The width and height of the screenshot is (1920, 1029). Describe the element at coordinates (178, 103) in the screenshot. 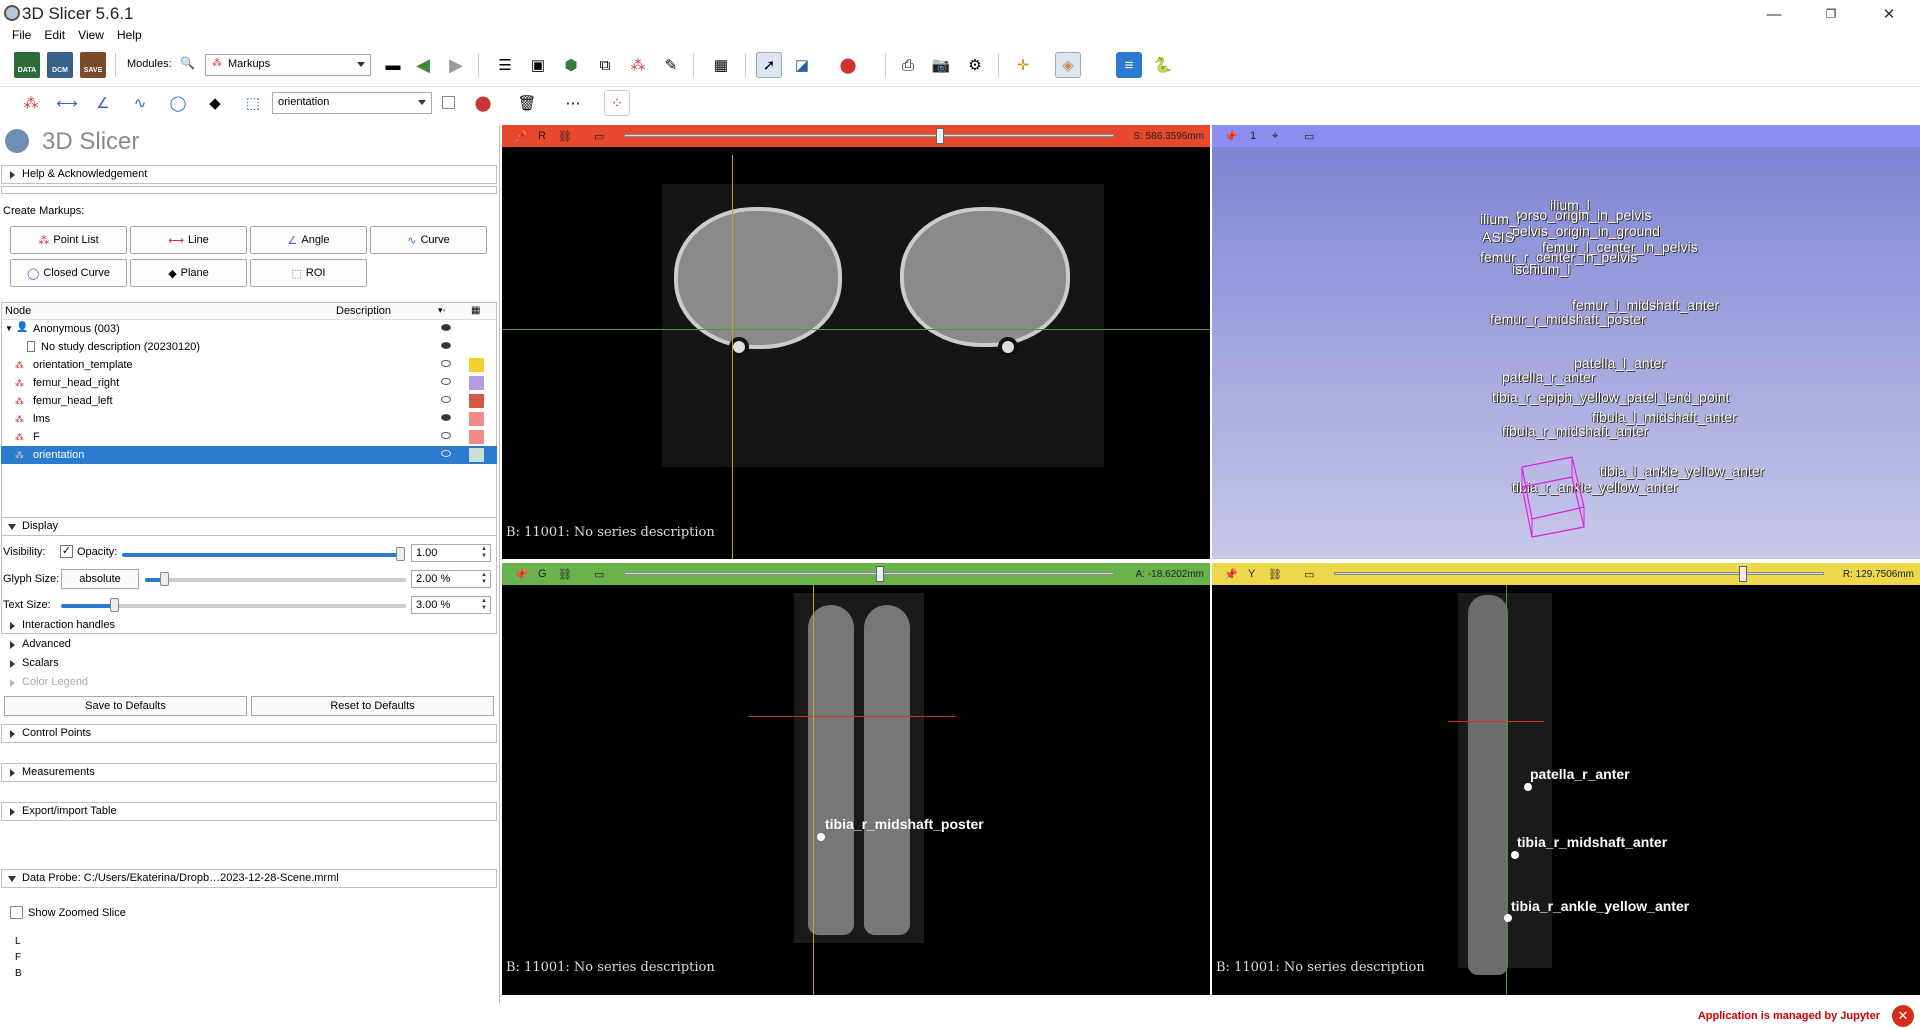

I see `new-closed-curve-icon: ◯` at that location.